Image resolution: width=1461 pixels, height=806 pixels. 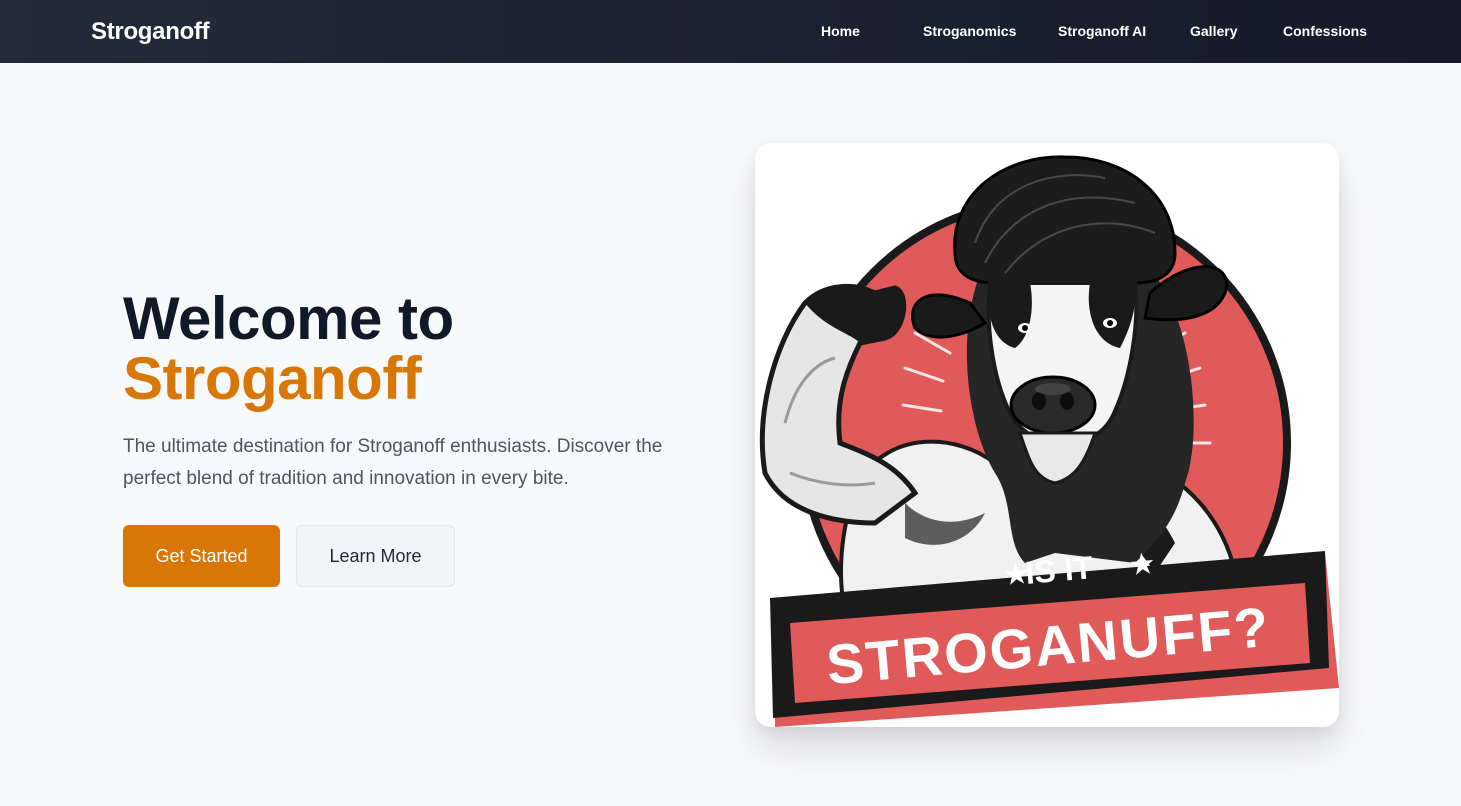 What do you see at coordinates (150, 32) in the screenshot?
I see `brand-logo: Stroganoff` at bounding box center [150, 32].